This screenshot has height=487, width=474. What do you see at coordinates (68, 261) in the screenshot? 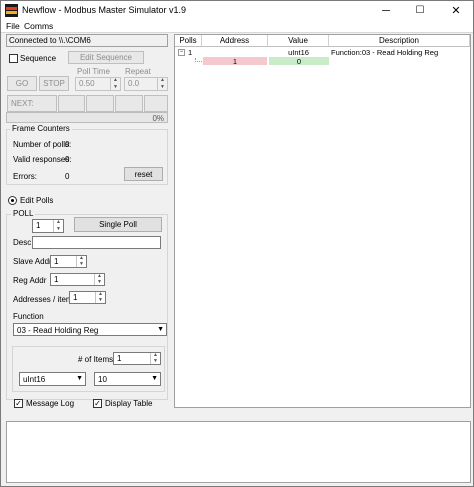
I see `slave-addr-field: 1 ▲ ▼` at bounding box center [68, 261].